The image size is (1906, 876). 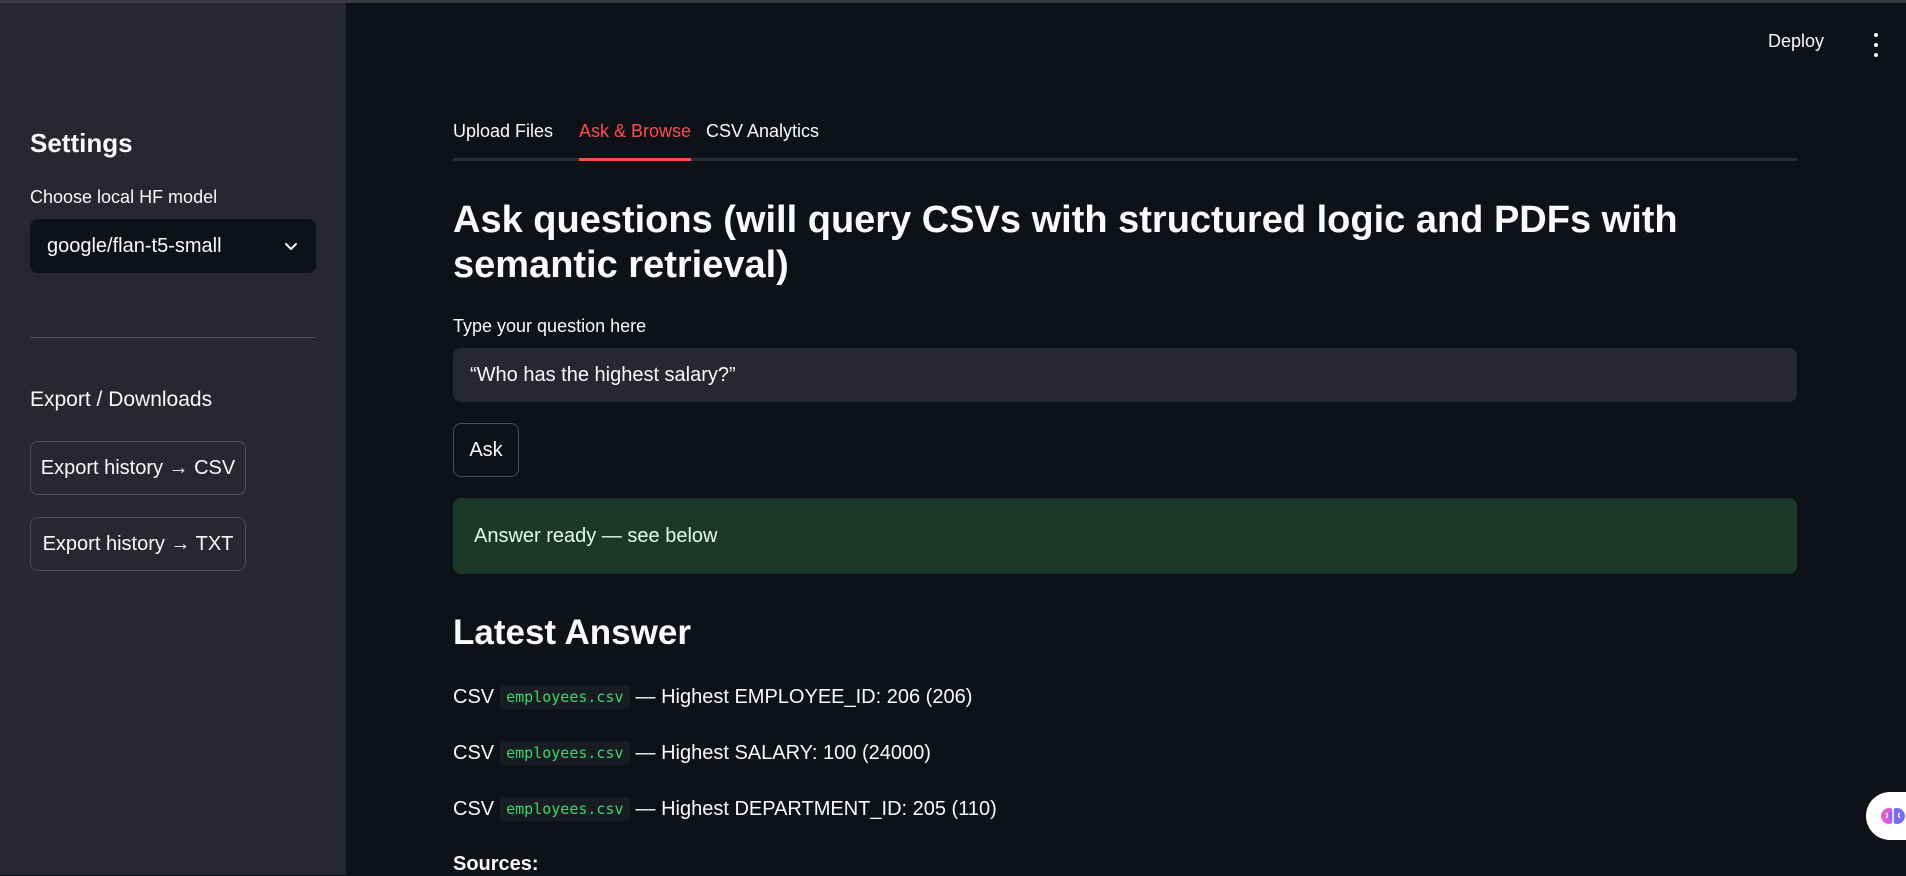 I want to click on answer-text: — Highest DEPARTMENT_ID: 205 (110), so click(x=816, y=808).